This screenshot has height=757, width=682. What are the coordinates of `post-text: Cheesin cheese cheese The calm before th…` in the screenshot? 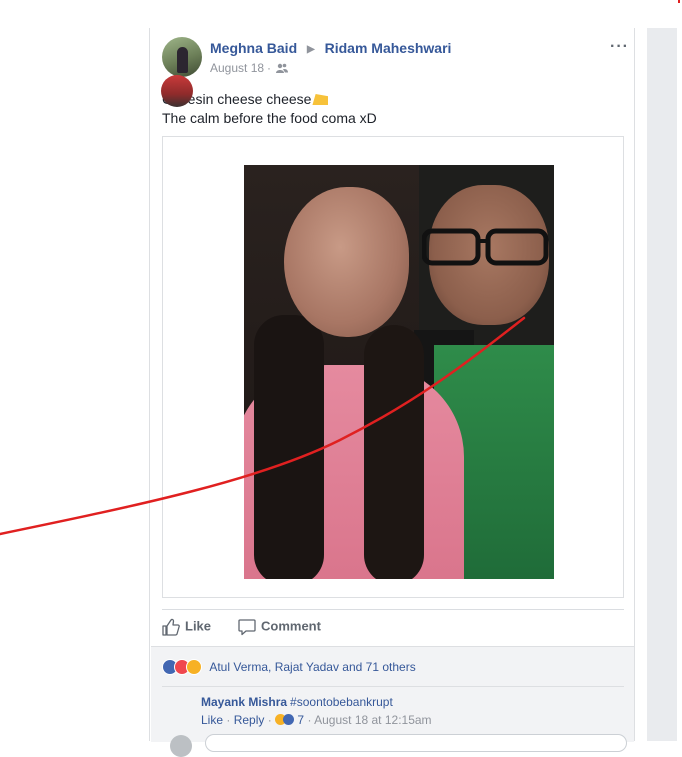 It's located at (269, 109).